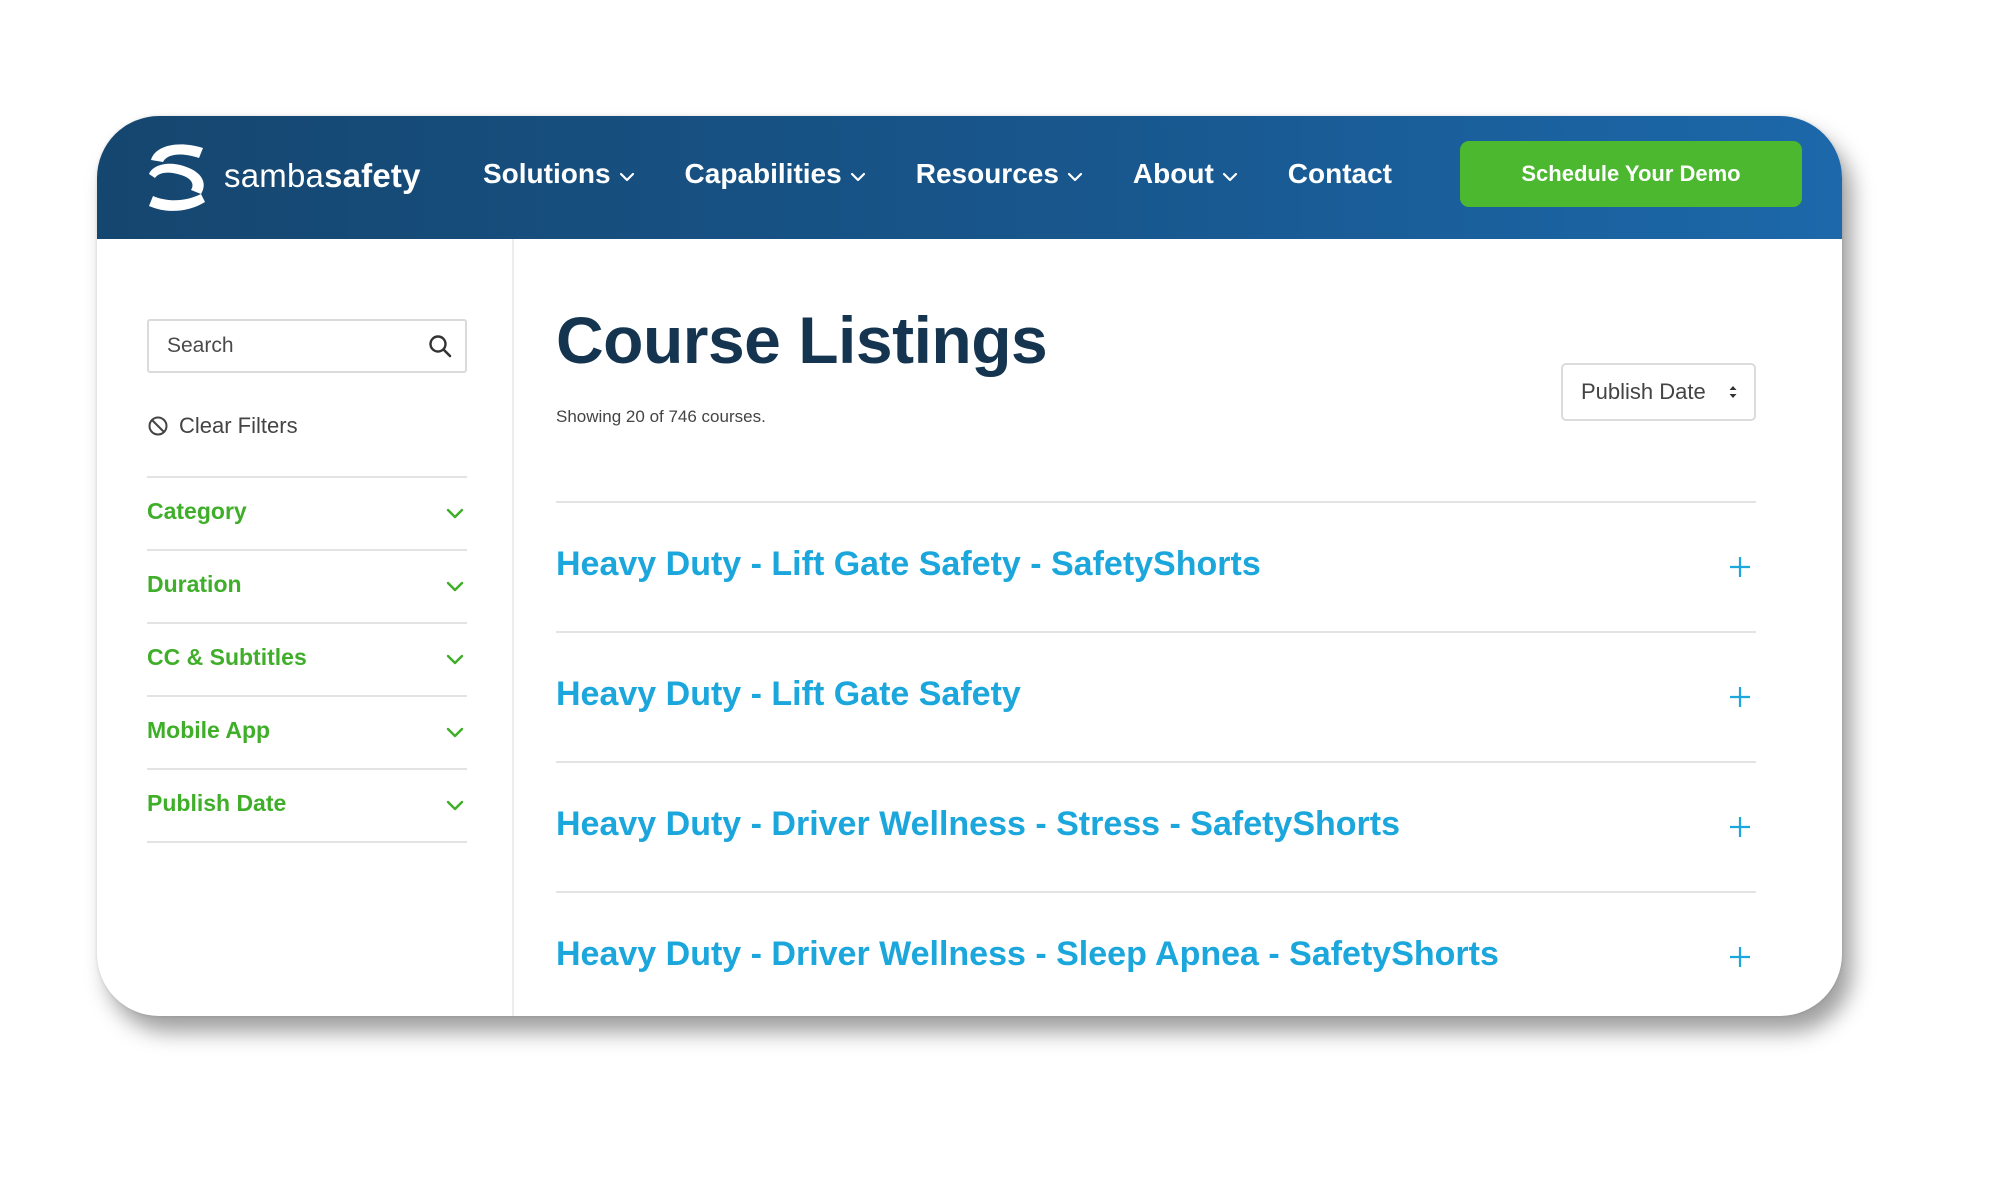 The width and height of the screenshot is (2000, 1195). I want to click on search-icon, so click(440, 346).